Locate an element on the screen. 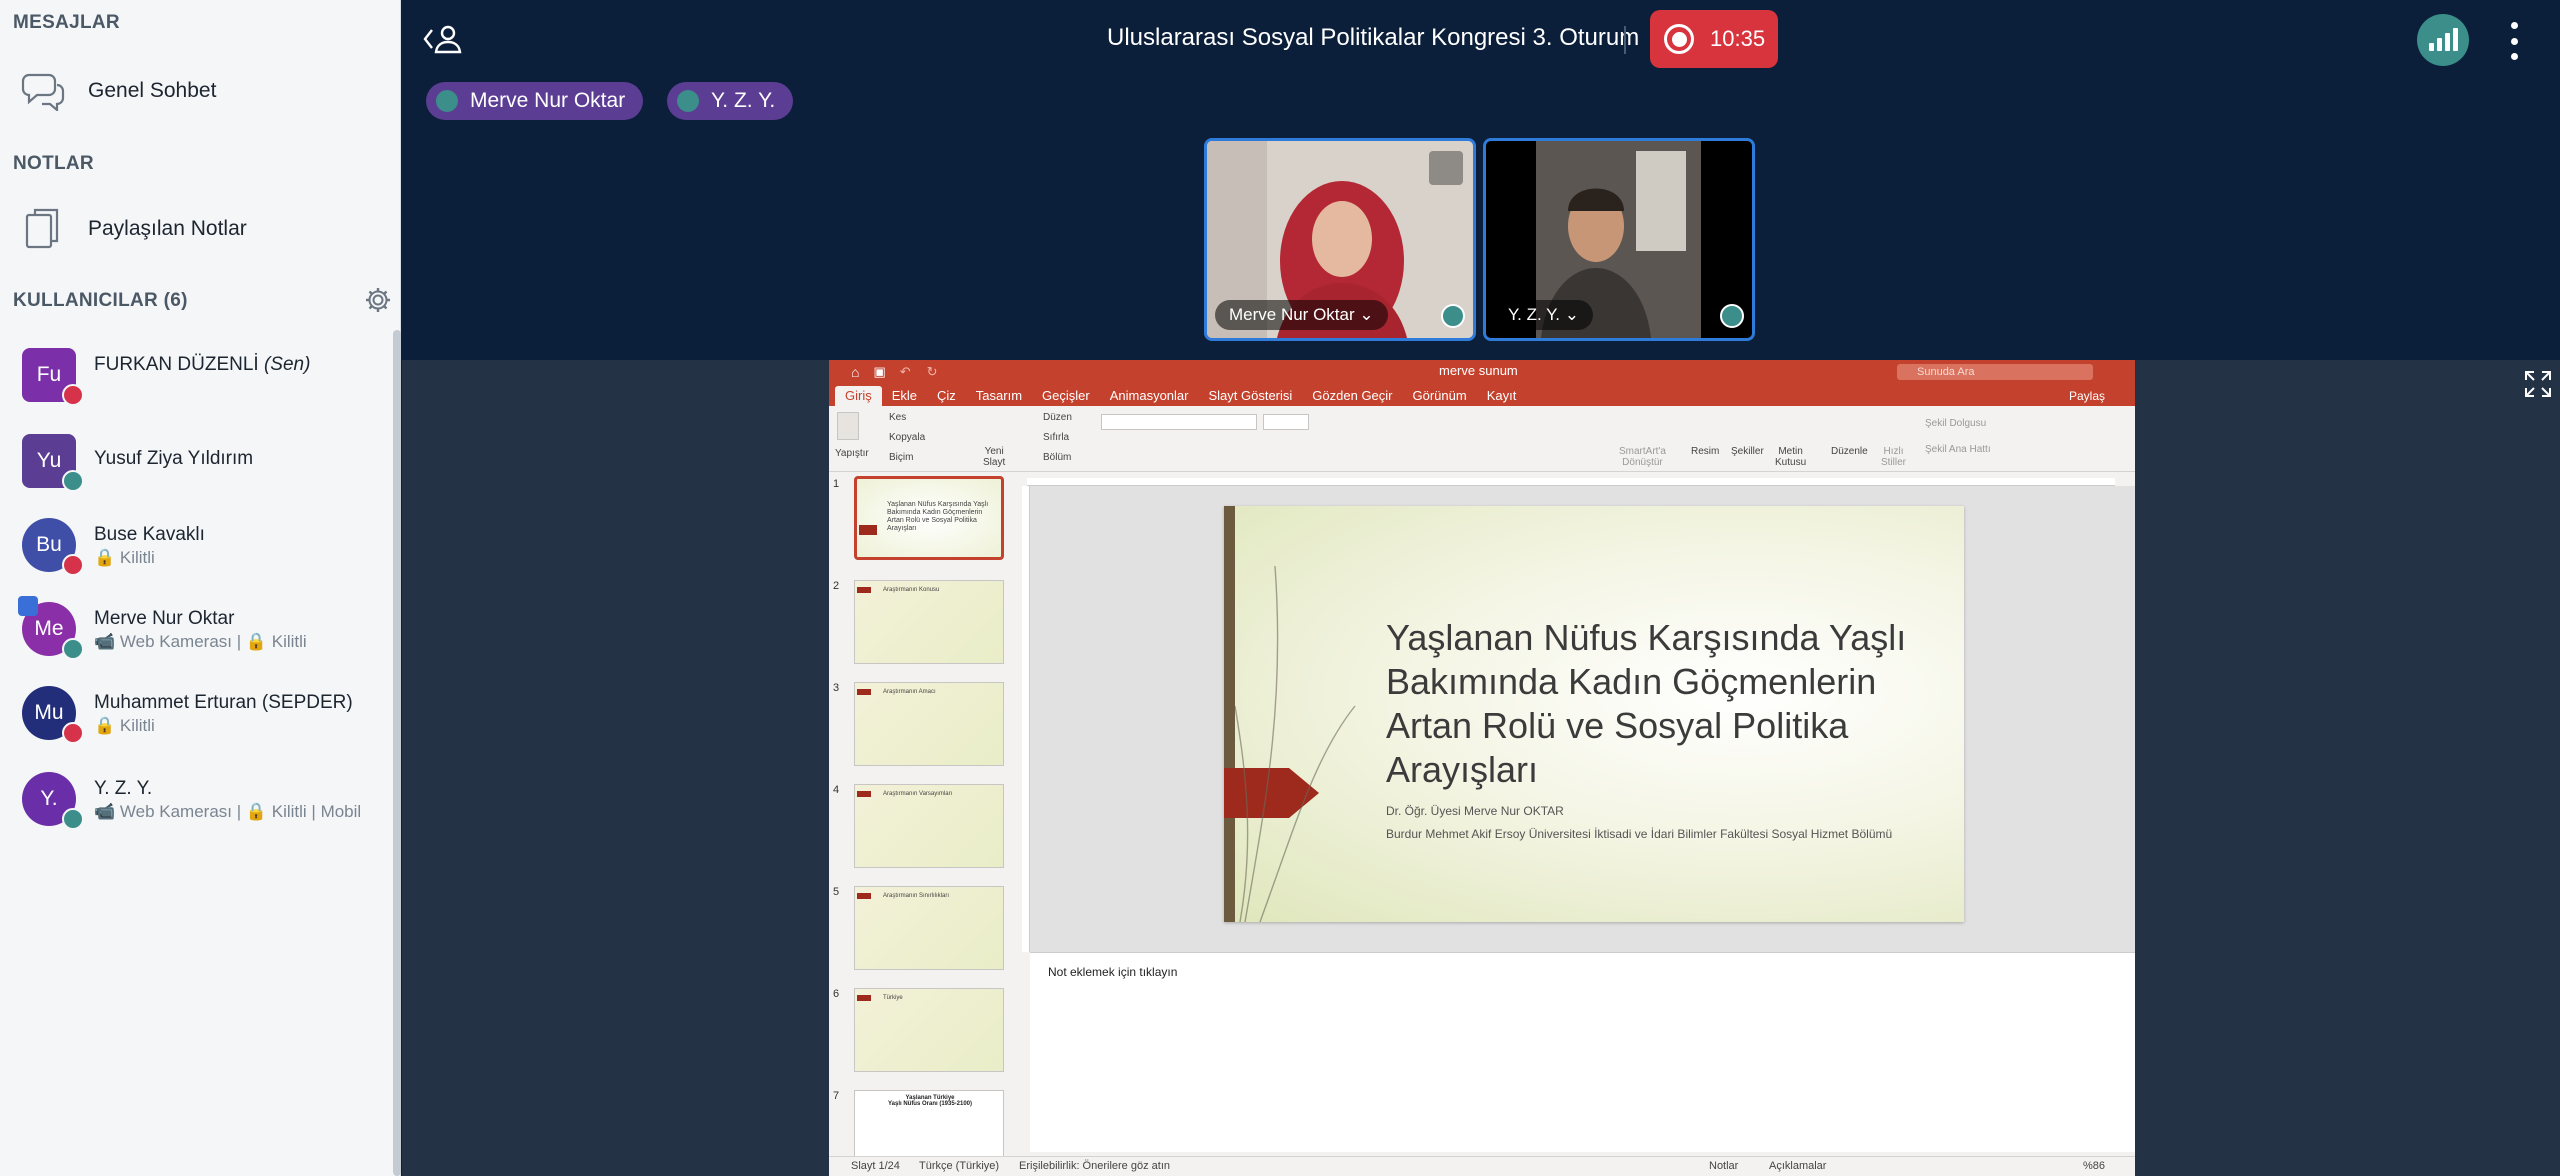 The image size is (2560, 1176). self-tag: (Sen) is located at coordinates (287, 364).